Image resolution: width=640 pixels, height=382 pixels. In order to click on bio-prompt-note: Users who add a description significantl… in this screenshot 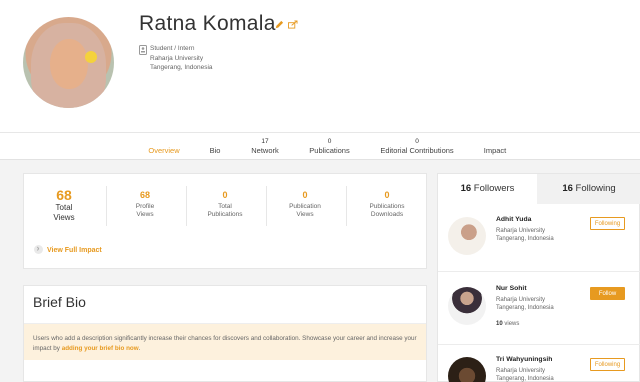, I will do `click(225, 342)`.